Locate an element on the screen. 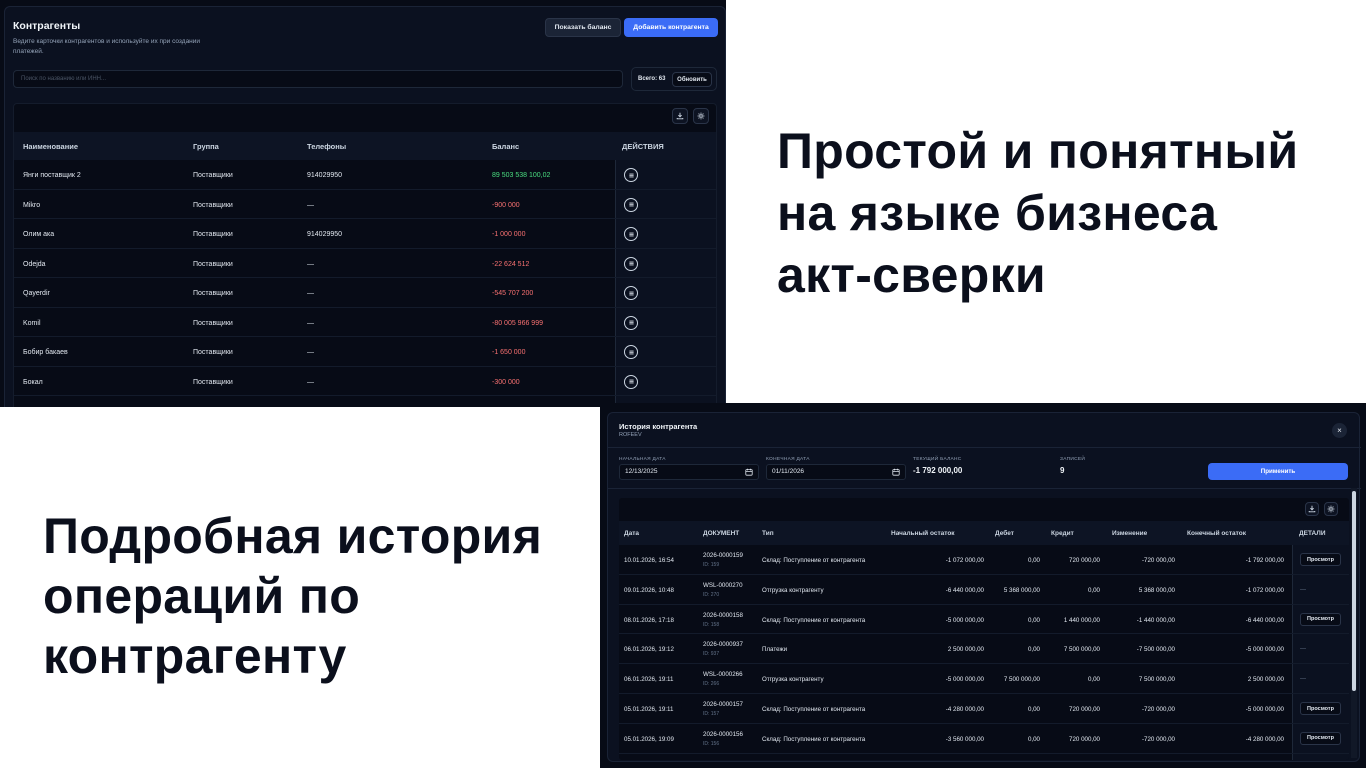  table-row: Олим ака Поставщики 914029950 -1 000 000 is located at coordinates (365, 234).